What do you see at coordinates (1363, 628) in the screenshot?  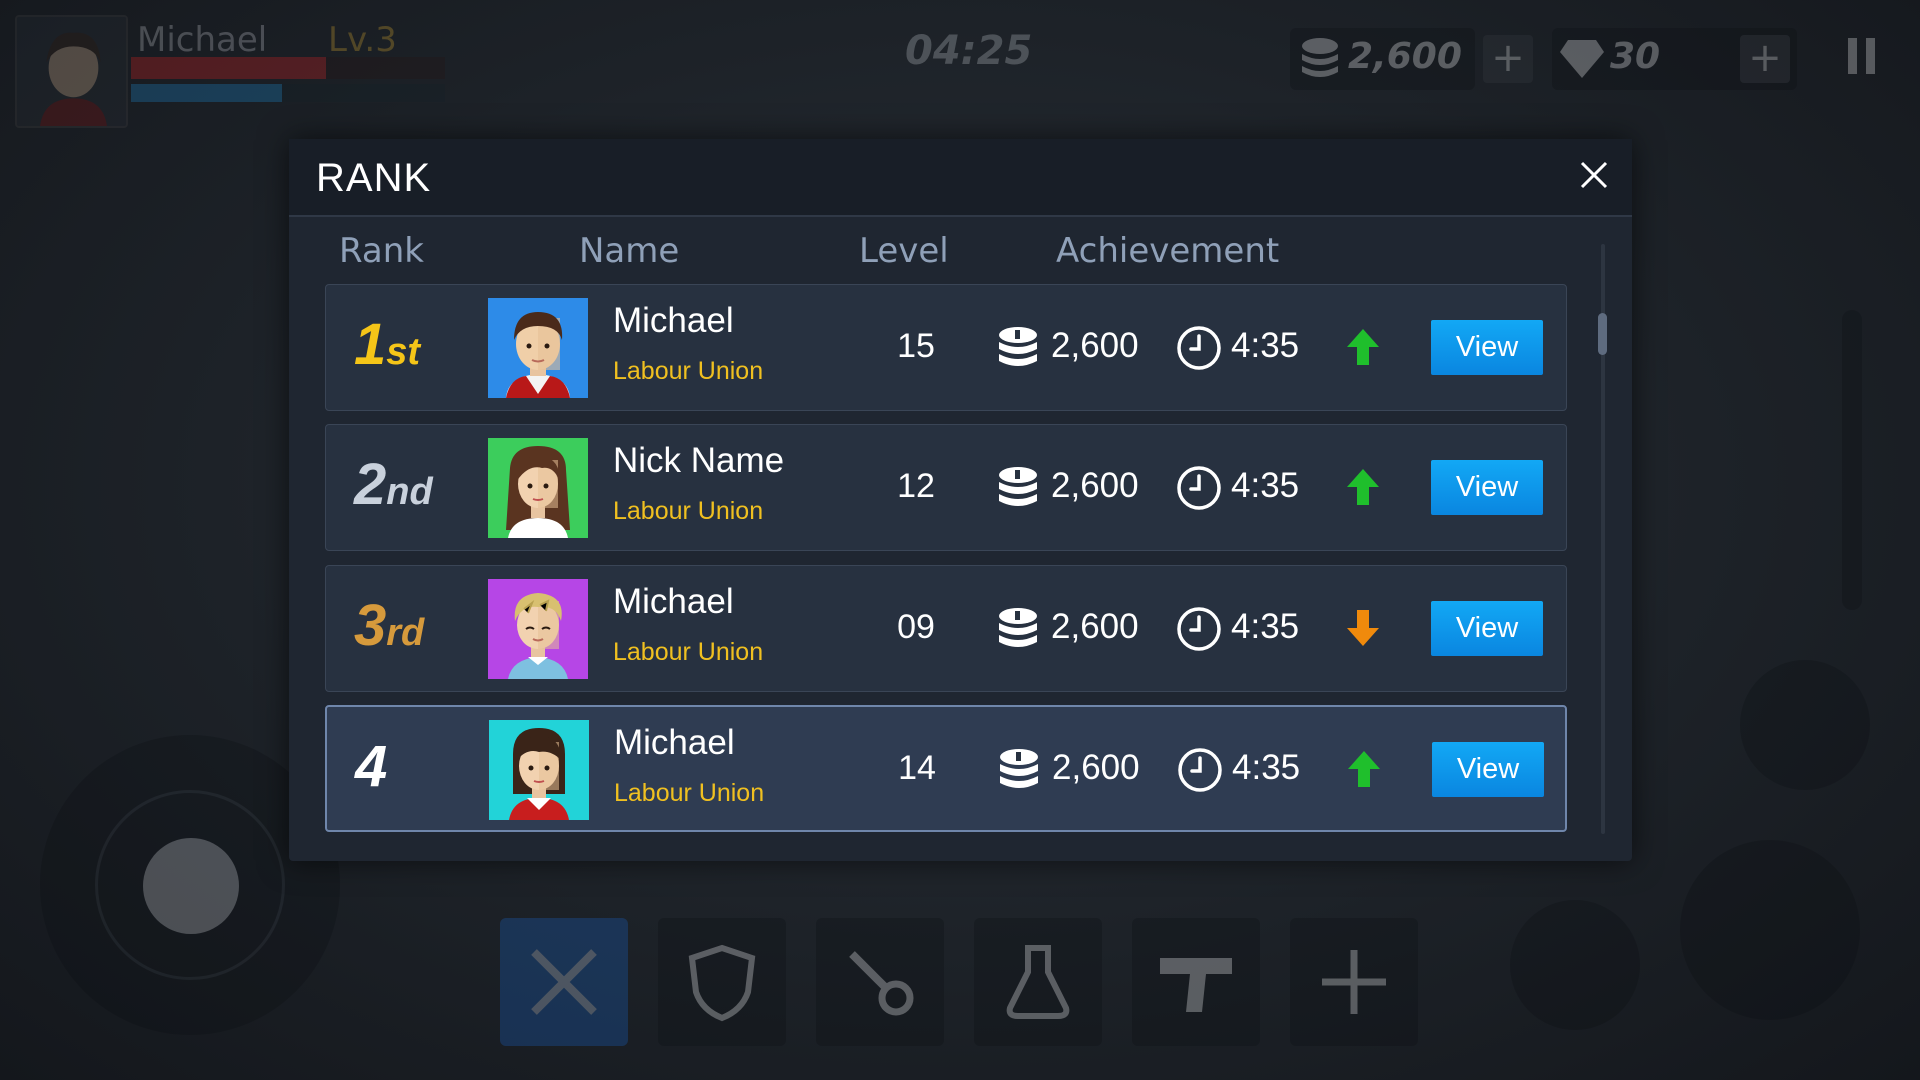 I see `arrow-down-icon` at bounding box center [1363, 628].